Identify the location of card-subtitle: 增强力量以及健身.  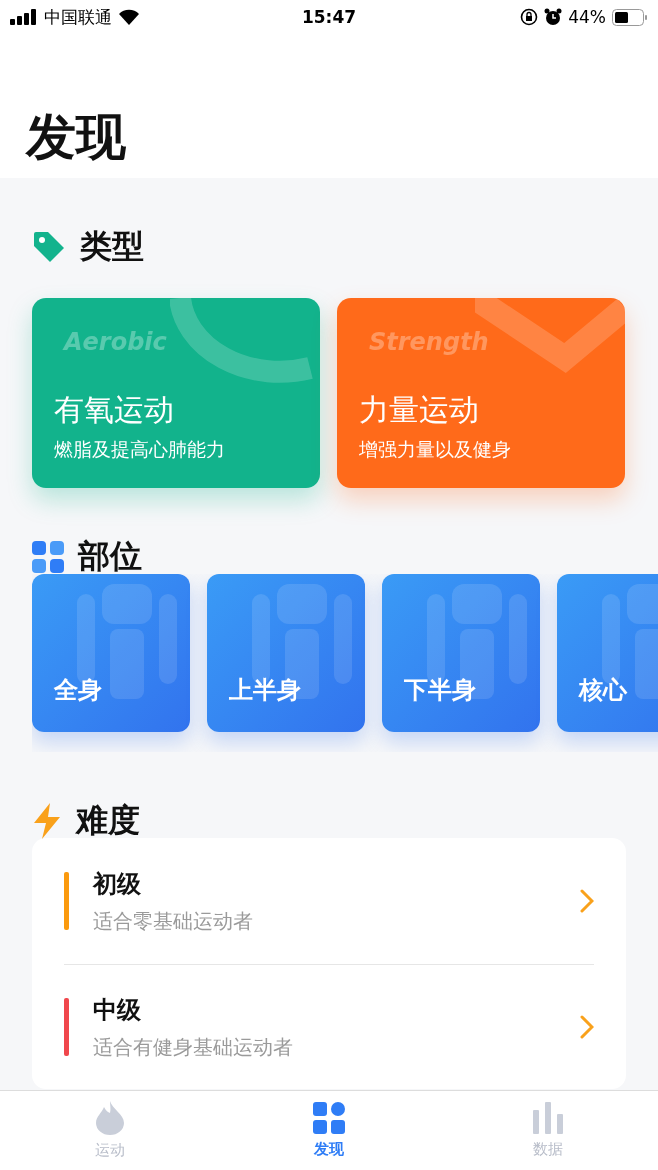
(435, 449).